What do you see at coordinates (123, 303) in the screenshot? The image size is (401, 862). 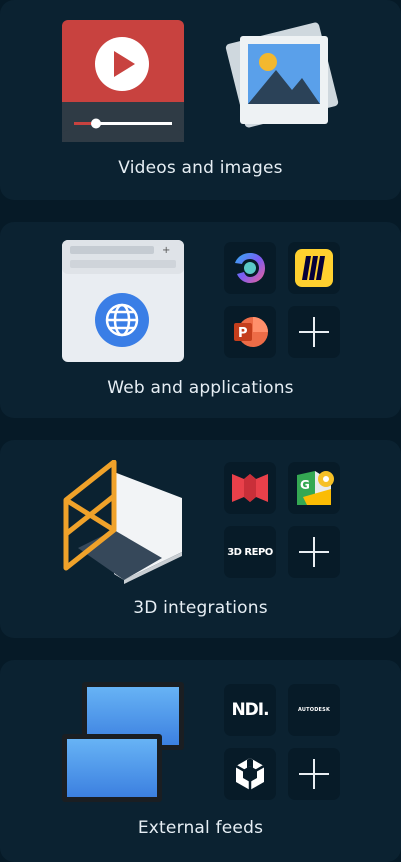 I see `browser-window-icon: +` at bounding box center [123, 303].